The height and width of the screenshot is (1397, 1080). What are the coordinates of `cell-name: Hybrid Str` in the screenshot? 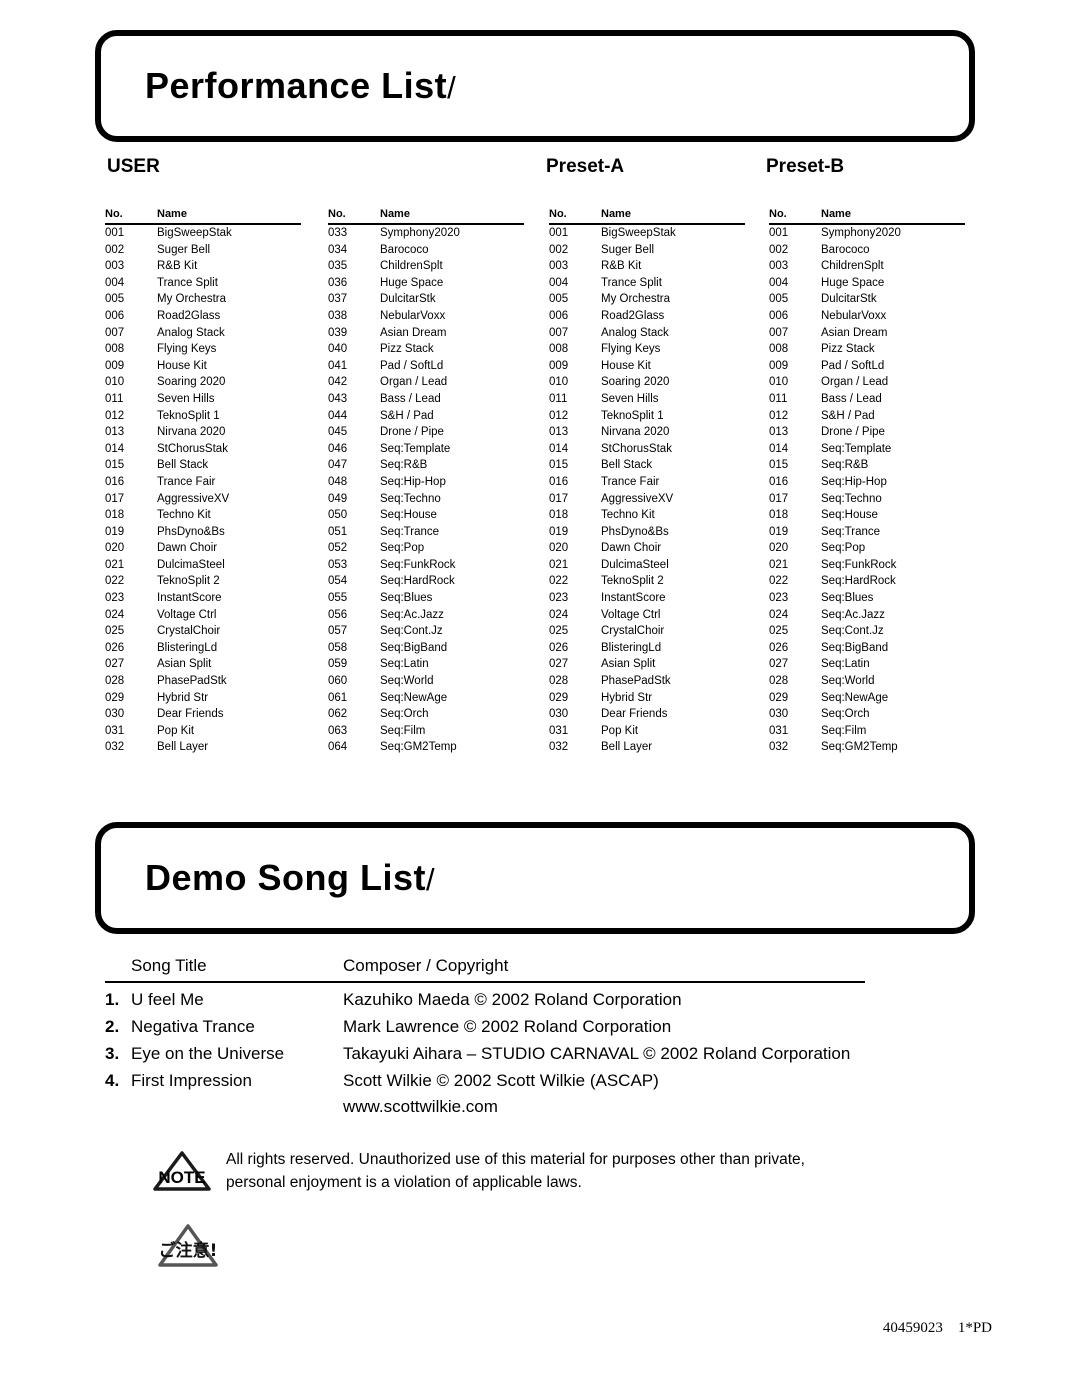 It's located at (183, 697).